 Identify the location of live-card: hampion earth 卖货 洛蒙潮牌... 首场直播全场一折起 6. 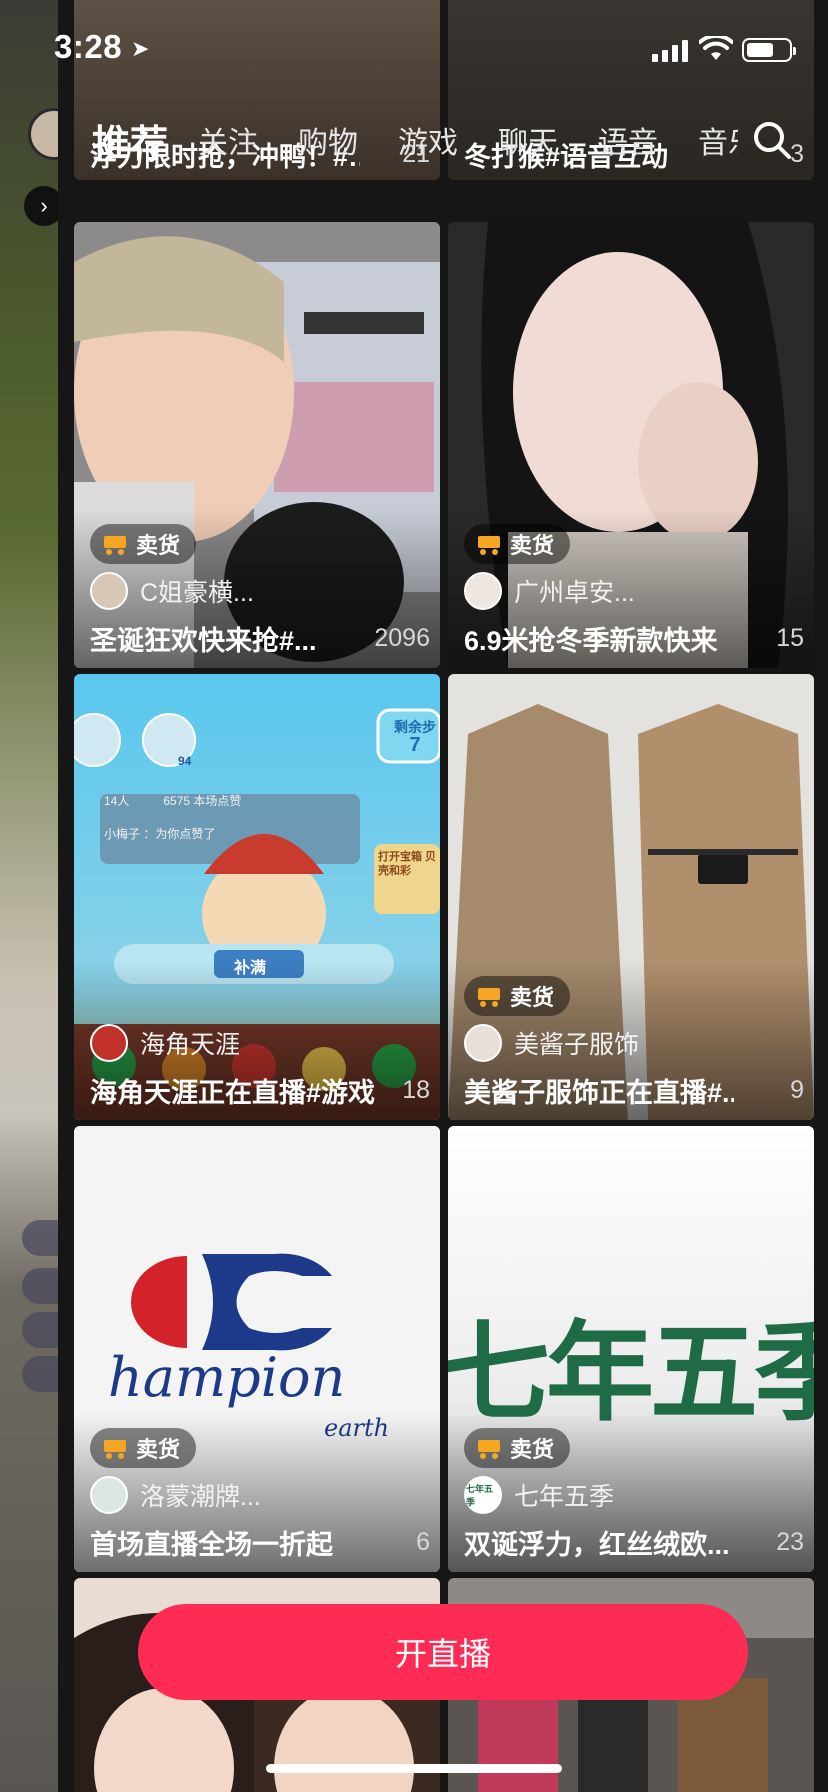
(257, 1349).